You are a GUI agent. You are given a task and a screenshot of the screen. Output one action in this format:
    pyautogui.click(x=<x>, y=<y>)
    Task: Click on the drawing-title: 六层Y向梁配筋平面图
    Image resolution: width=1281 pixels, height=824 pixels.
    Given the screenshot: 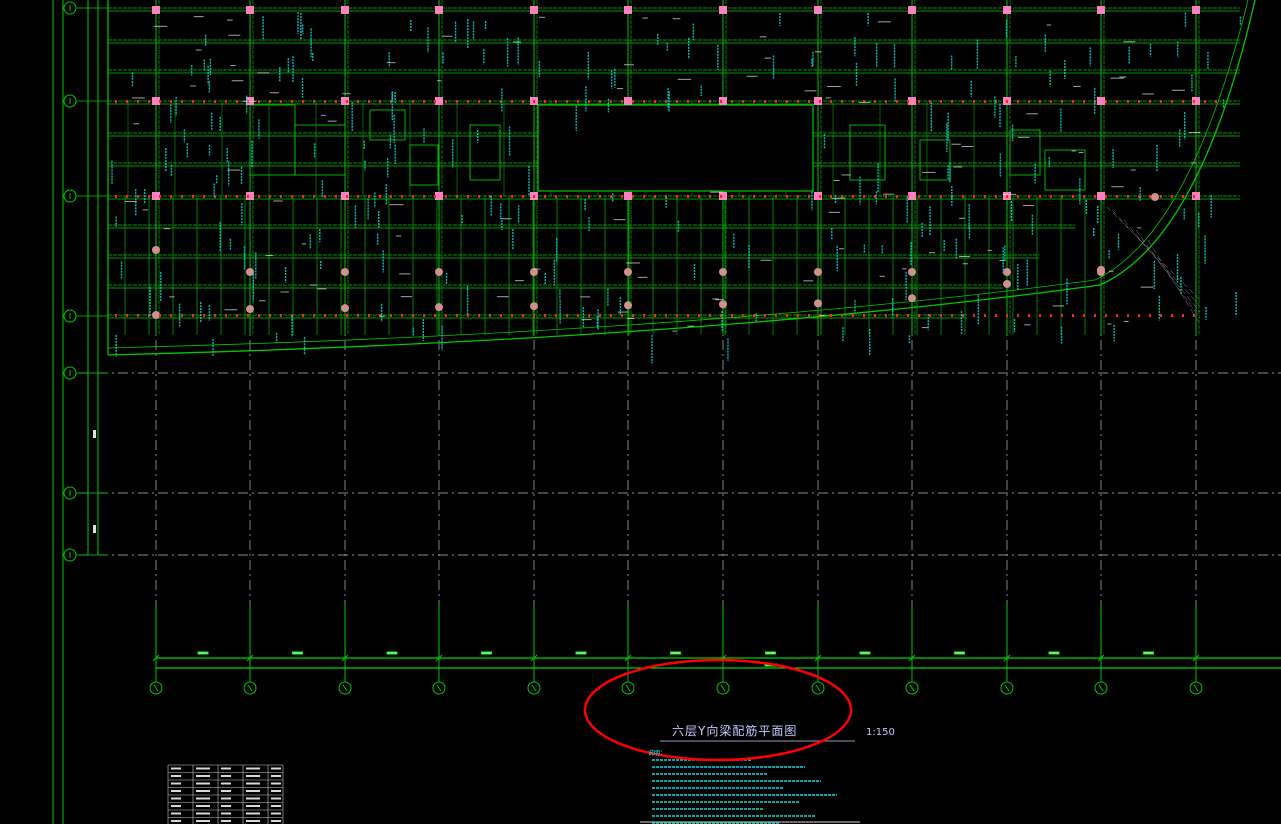 What is the action you would take?
    pyautogui.click(x=735, y=731)
    